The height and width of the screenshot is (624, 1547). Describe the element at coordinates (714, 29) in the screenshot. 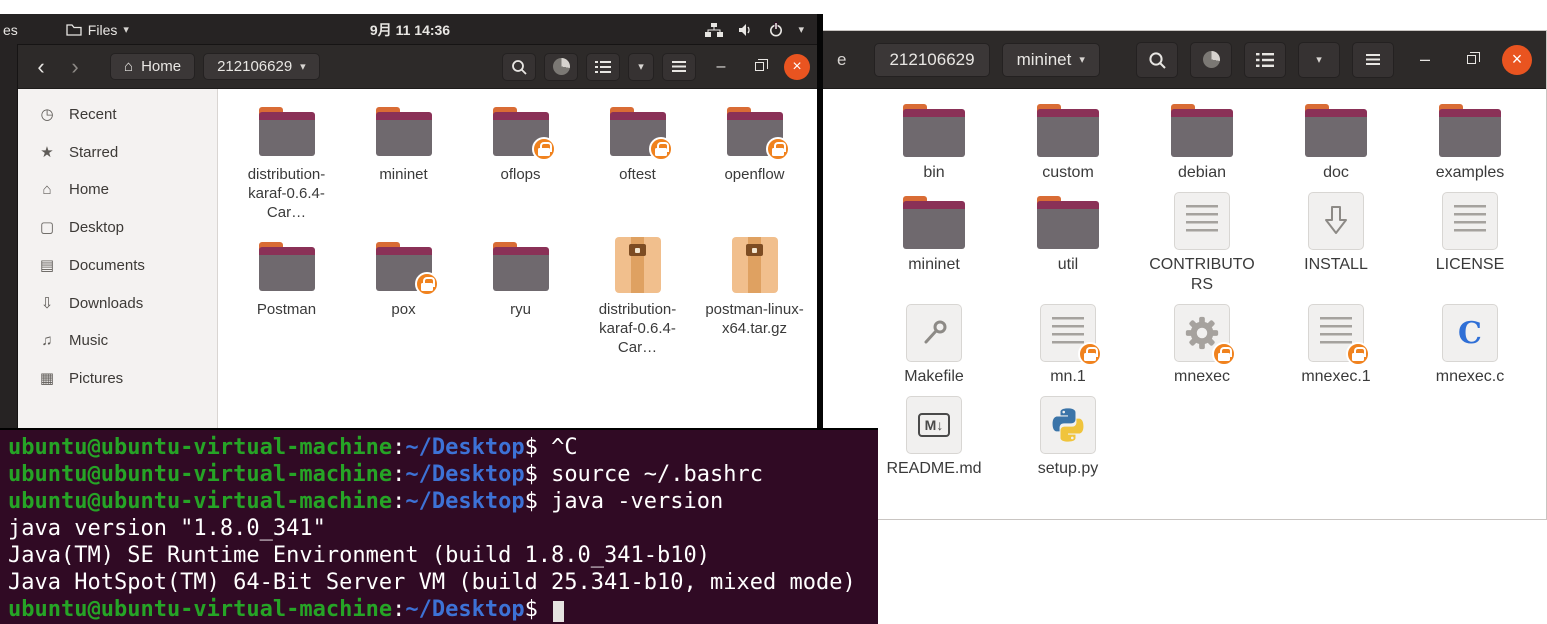

I see `network-icon` at that location.